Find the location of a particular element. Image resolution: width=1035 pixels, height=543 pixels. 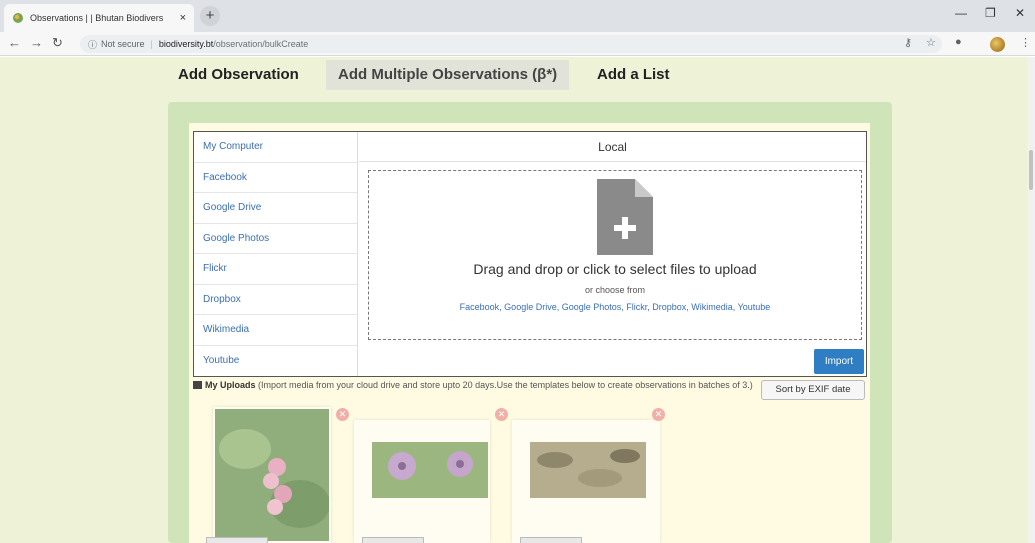

scrollbar is located at coordinates (1031, 300).